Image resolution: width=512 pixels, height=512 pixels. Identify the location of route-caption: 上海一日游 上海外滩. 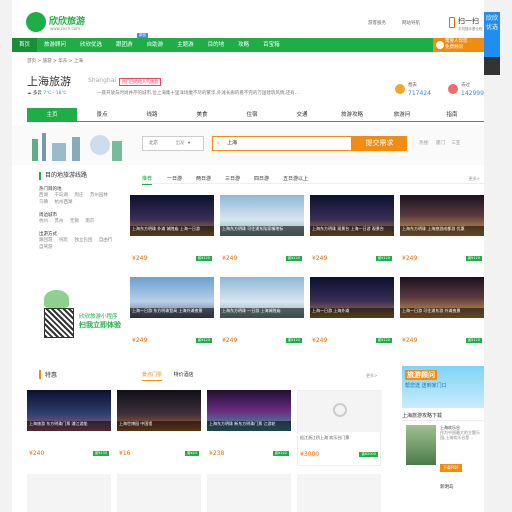
(352, 313).